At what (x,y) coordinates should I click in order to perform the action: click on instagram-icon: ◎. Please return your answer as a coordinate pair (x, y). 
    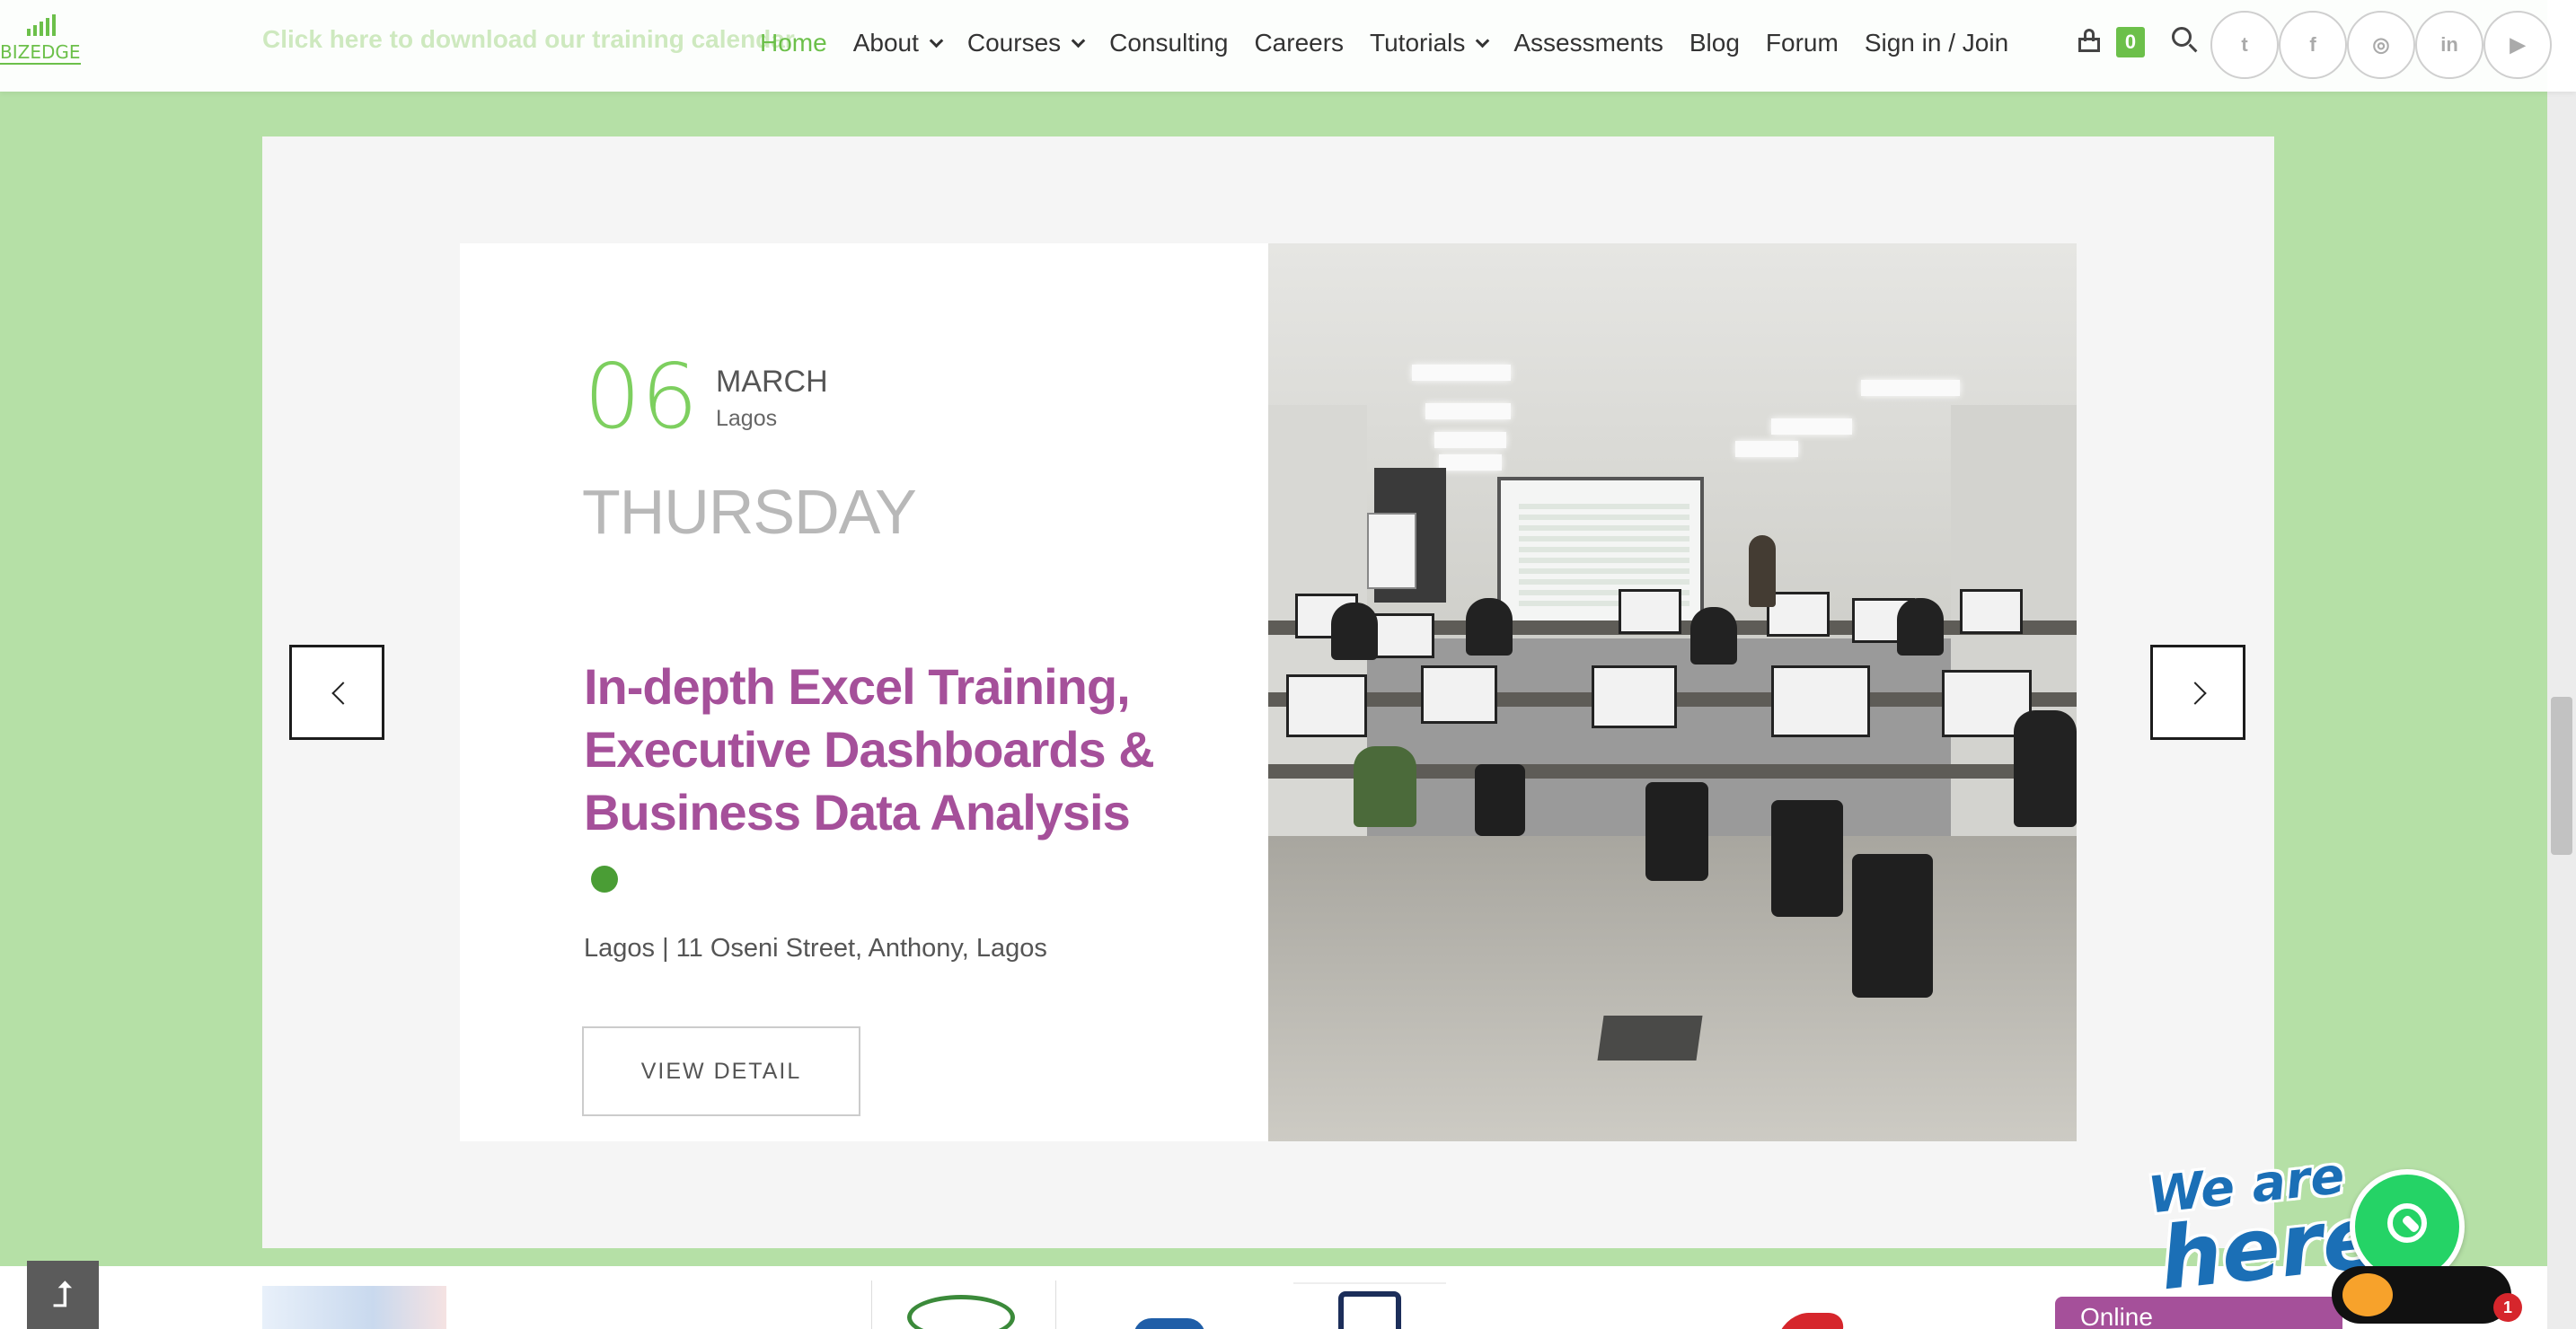
    Looking at the image, I should click on (2381, 45).